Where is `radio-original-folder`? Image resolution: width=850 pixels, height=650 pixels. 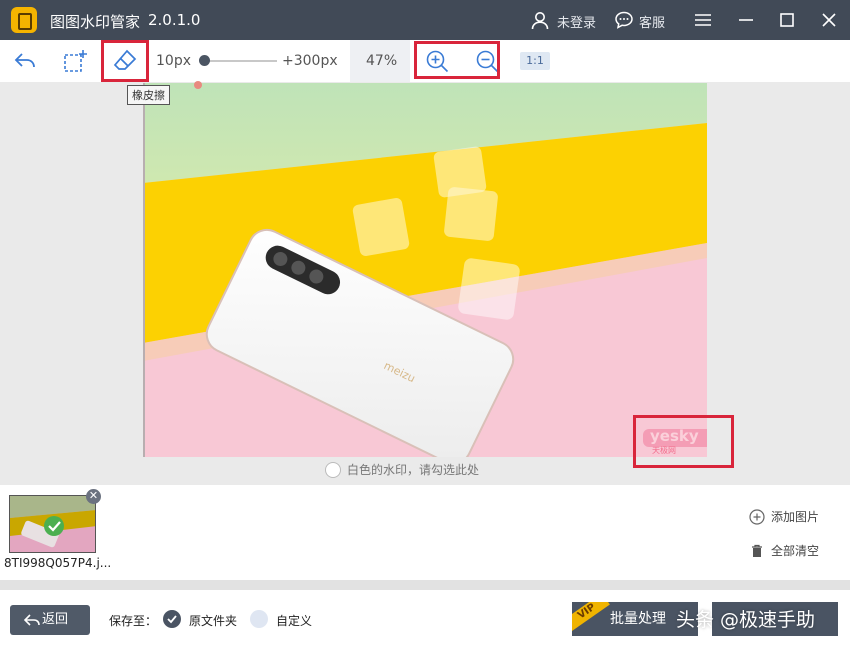
radio-original-folder is located at coordinates (172, 619).